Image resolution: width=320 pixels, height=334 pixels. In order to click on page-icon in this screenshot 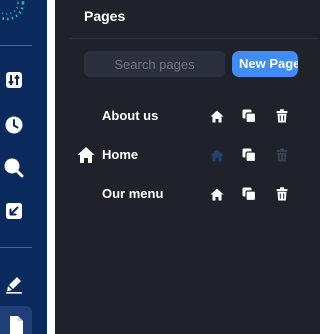, I will do `click(16, 322)`.